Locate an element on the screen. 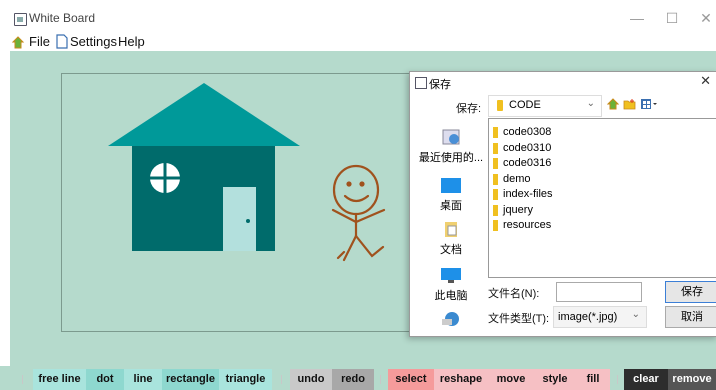 The width and height of the screenshot is (716, 390). remove-button: remove is located at coordinates (692, 379).